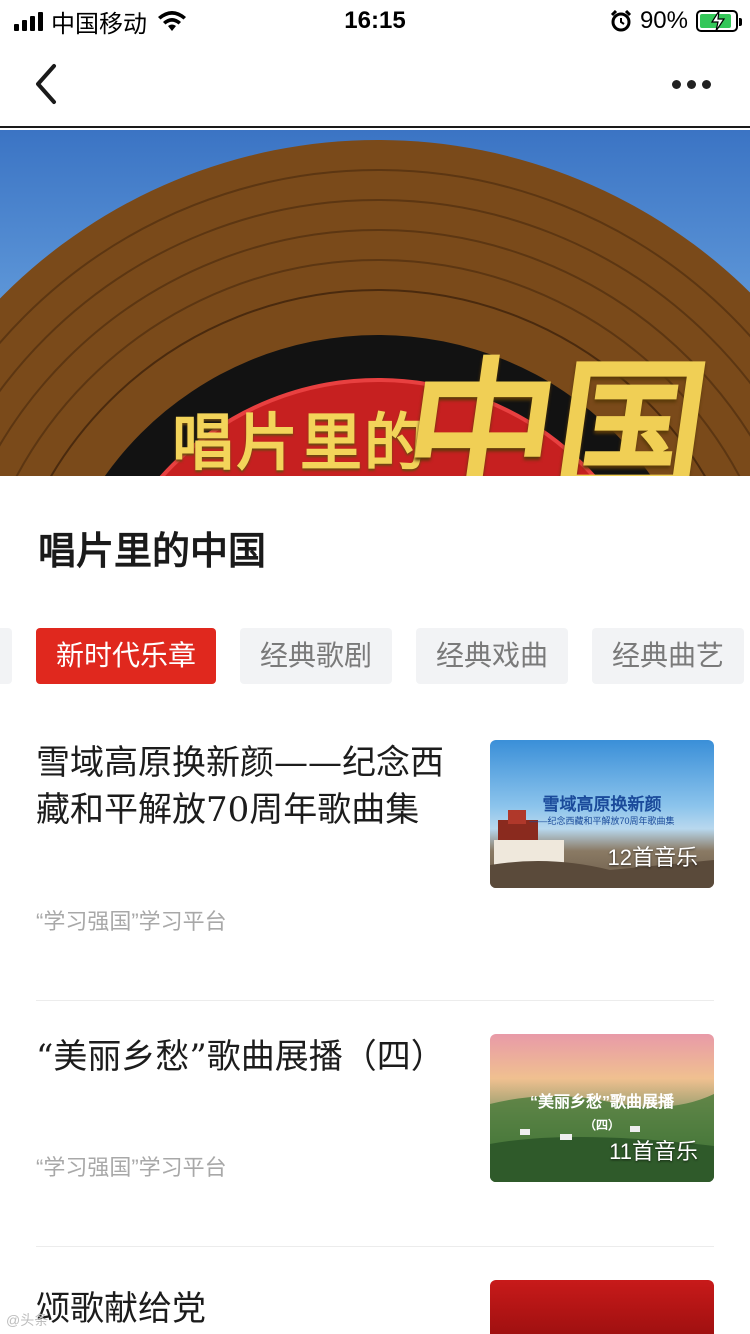 This screenshot has height=1334, width=750. What do you see at coordinates (621, 21) in the screenshot?
I see `alarm-icon` at bounding box center [621, 21].